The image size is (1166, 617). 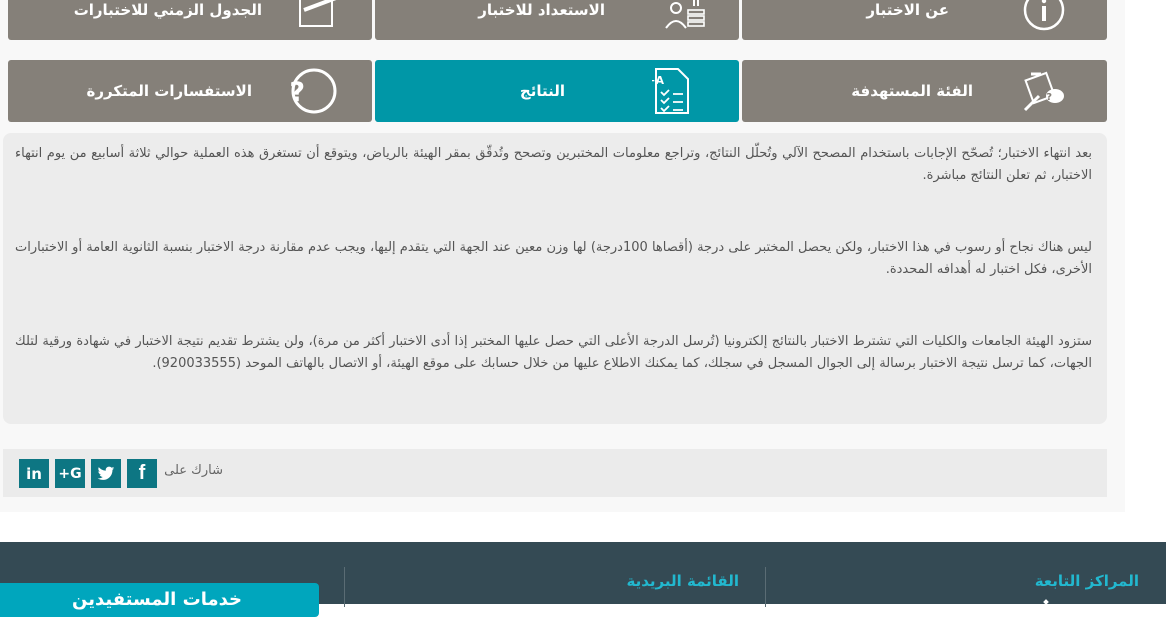 I want to click on tab-results: A+ النتائج, so click(x=557, y=91).